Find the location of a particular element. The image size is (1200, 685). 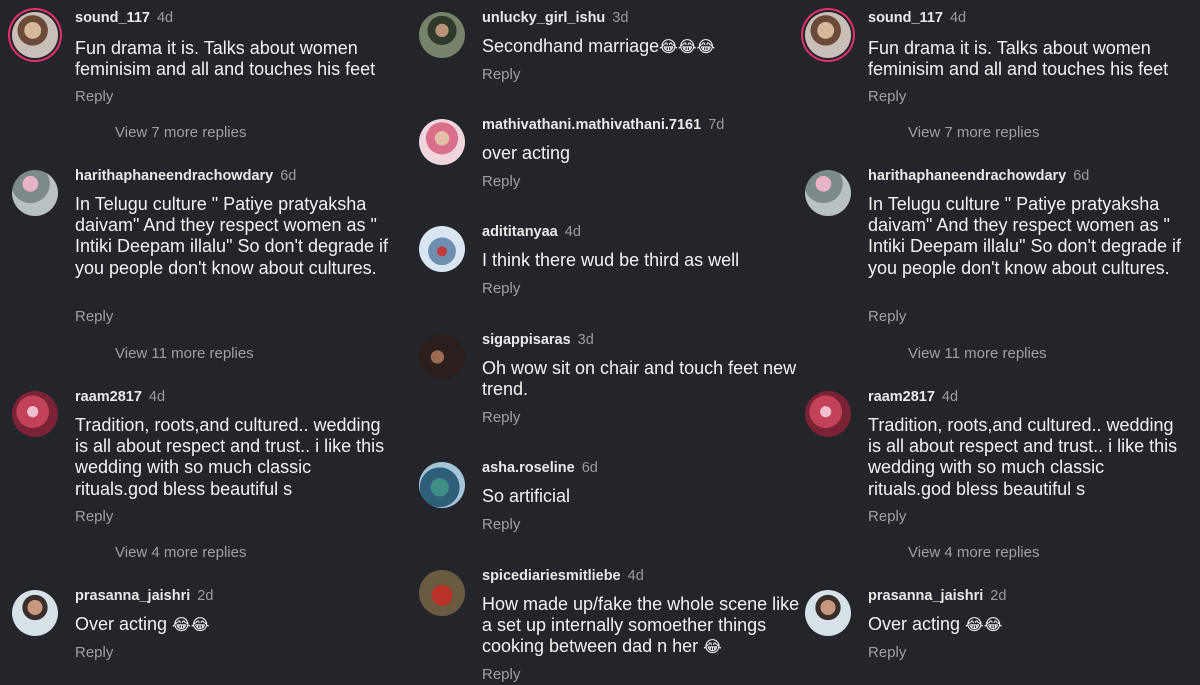

comment-text: Secondhand marriage😂😂😂 is located at coordinates (641, 46).